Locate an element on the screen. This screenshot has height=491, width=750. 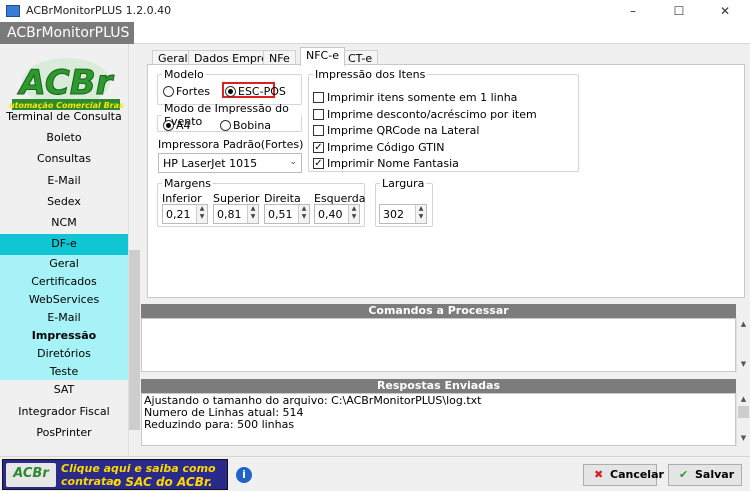
modo-bobina-radio is located at coordinates (225, 125).